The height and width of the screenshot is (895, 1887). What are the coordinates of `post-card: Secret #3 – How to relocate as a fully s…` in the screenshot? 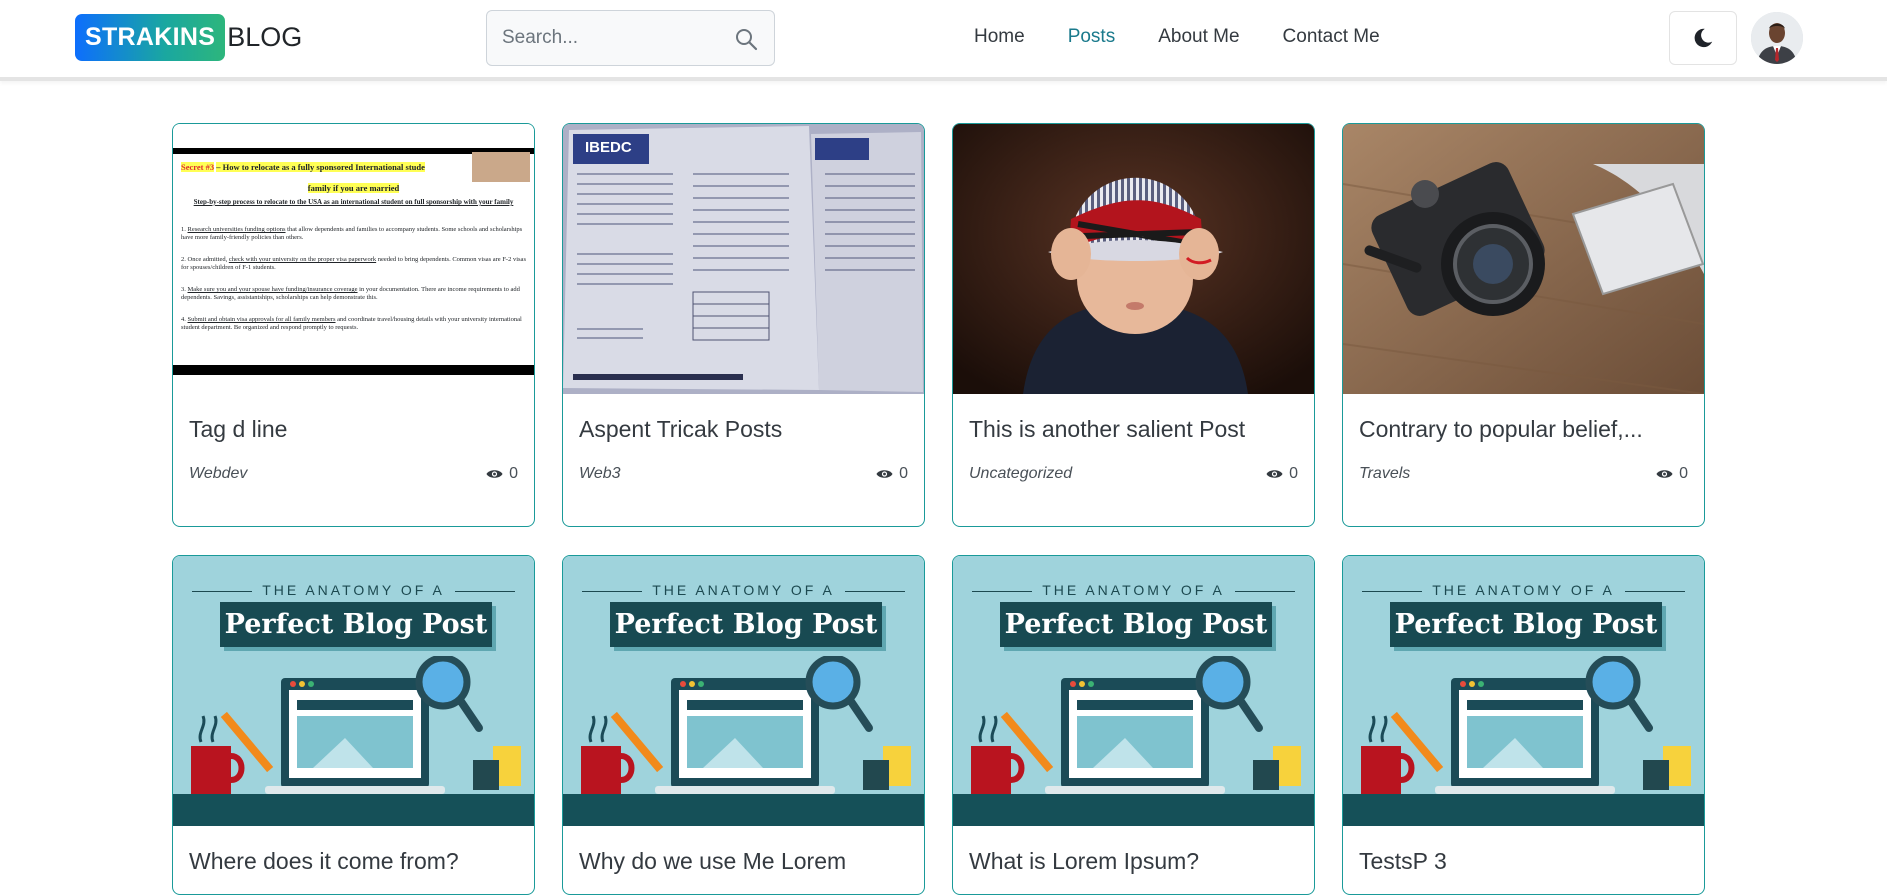 It's located at (353, 325).